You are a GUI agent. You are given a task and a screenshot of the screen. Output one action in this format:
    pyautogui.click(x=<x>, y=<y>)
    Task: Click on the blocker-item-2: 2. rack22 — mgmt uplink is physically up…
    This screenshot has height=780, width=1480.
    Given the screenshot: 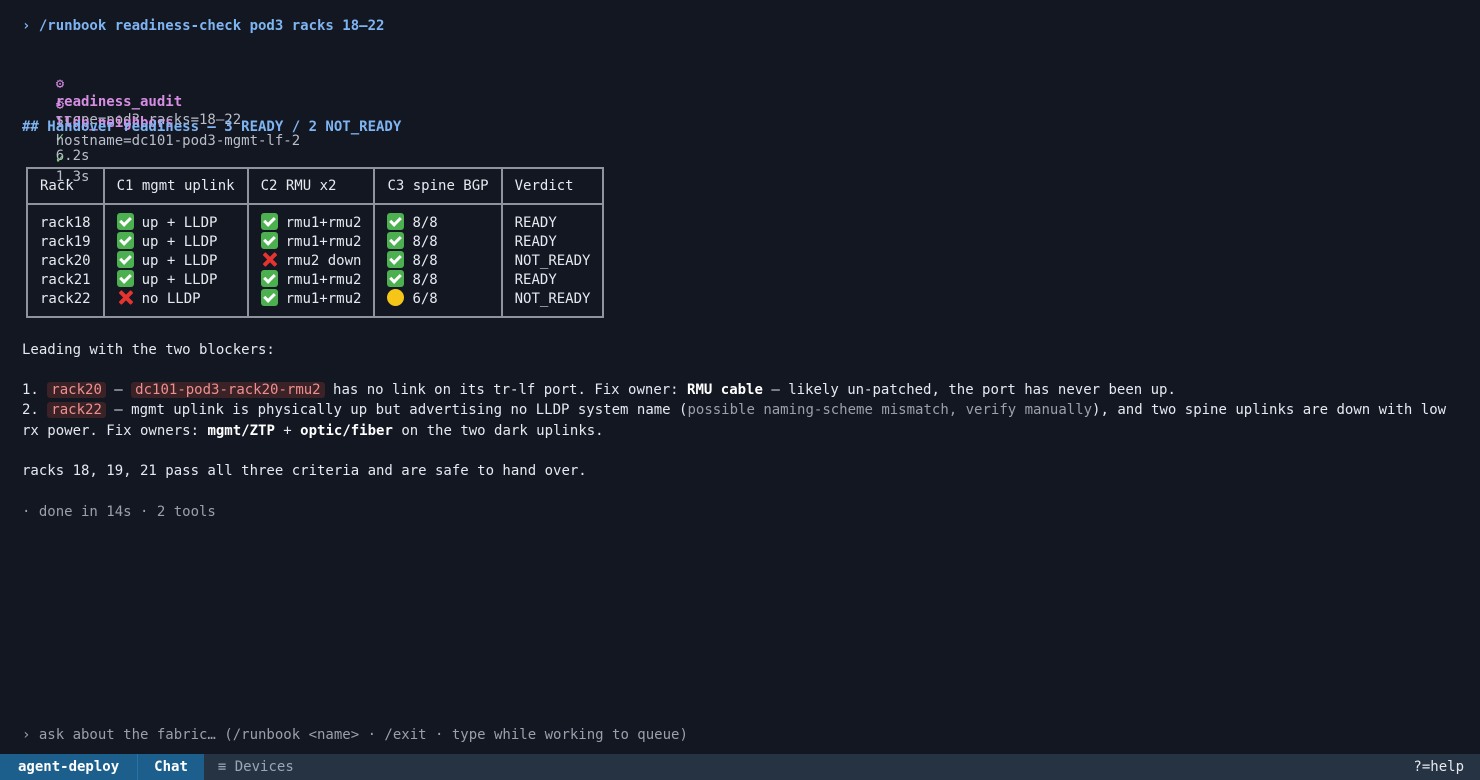 What is the action you would take?
    pyautogui.click(x=734, y=410)
    